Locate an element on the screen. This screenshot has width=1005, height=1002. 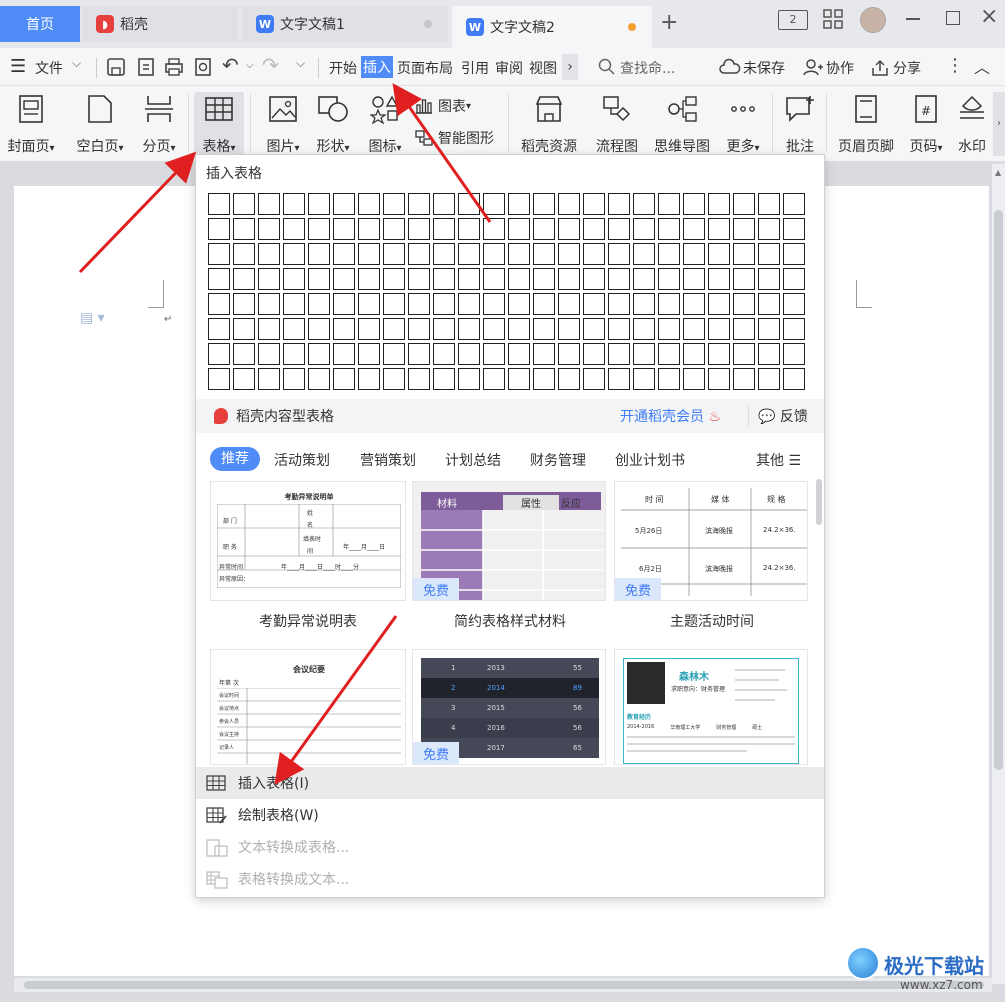
template-card-resume: 森林木 求职意向：财务管理 教育经历 2014-2016 华南理工大学 财务管理 硕士 is located at coordinates (711, 707).